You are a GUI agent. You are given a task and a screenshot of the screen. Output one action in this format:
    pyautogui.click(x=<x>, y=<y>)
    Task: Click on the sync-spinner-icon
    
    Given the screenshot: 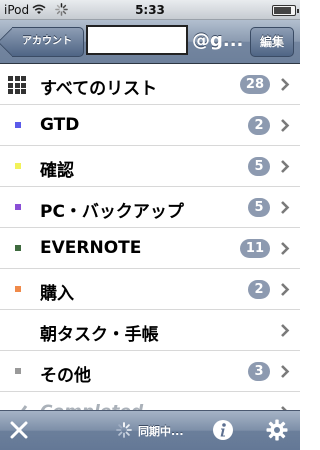 What is the action you would take?
    pyautogui.click(x=124, y=430)
    